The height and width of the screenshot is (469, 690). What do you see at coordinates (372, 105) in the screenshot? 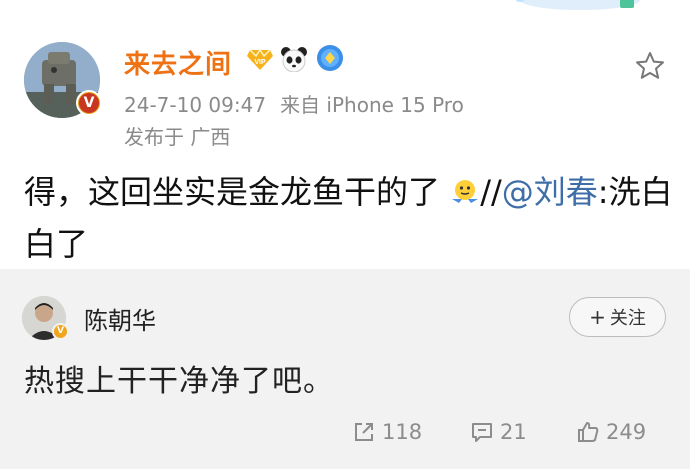
I see `post-source: 来自 iPhone 15 Pro` at bounding box center [372, 105].